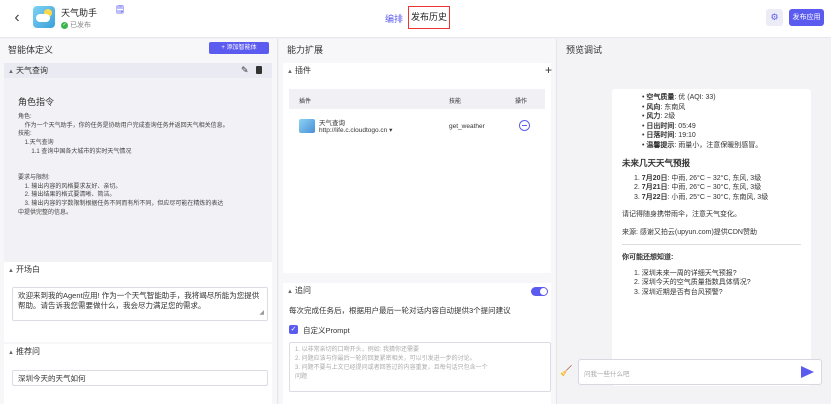 The width and height of the screenshot is (831, 404). Describe the element at coordinates (539, 291) in the screenshot. I see `followup-toggle` at that location.